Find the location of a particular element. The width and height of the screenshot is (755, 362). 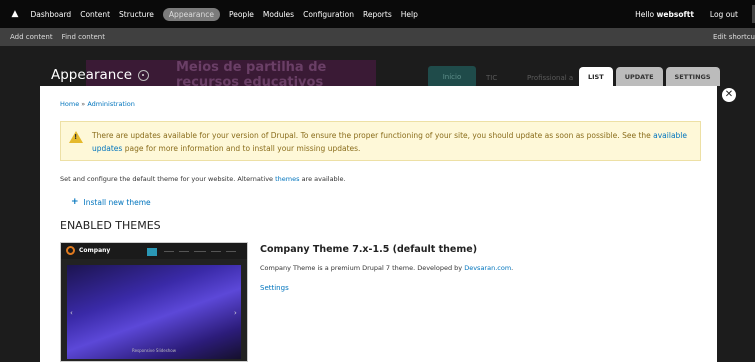

menu-item-structure: Structure is located at coordinates (136, 14).